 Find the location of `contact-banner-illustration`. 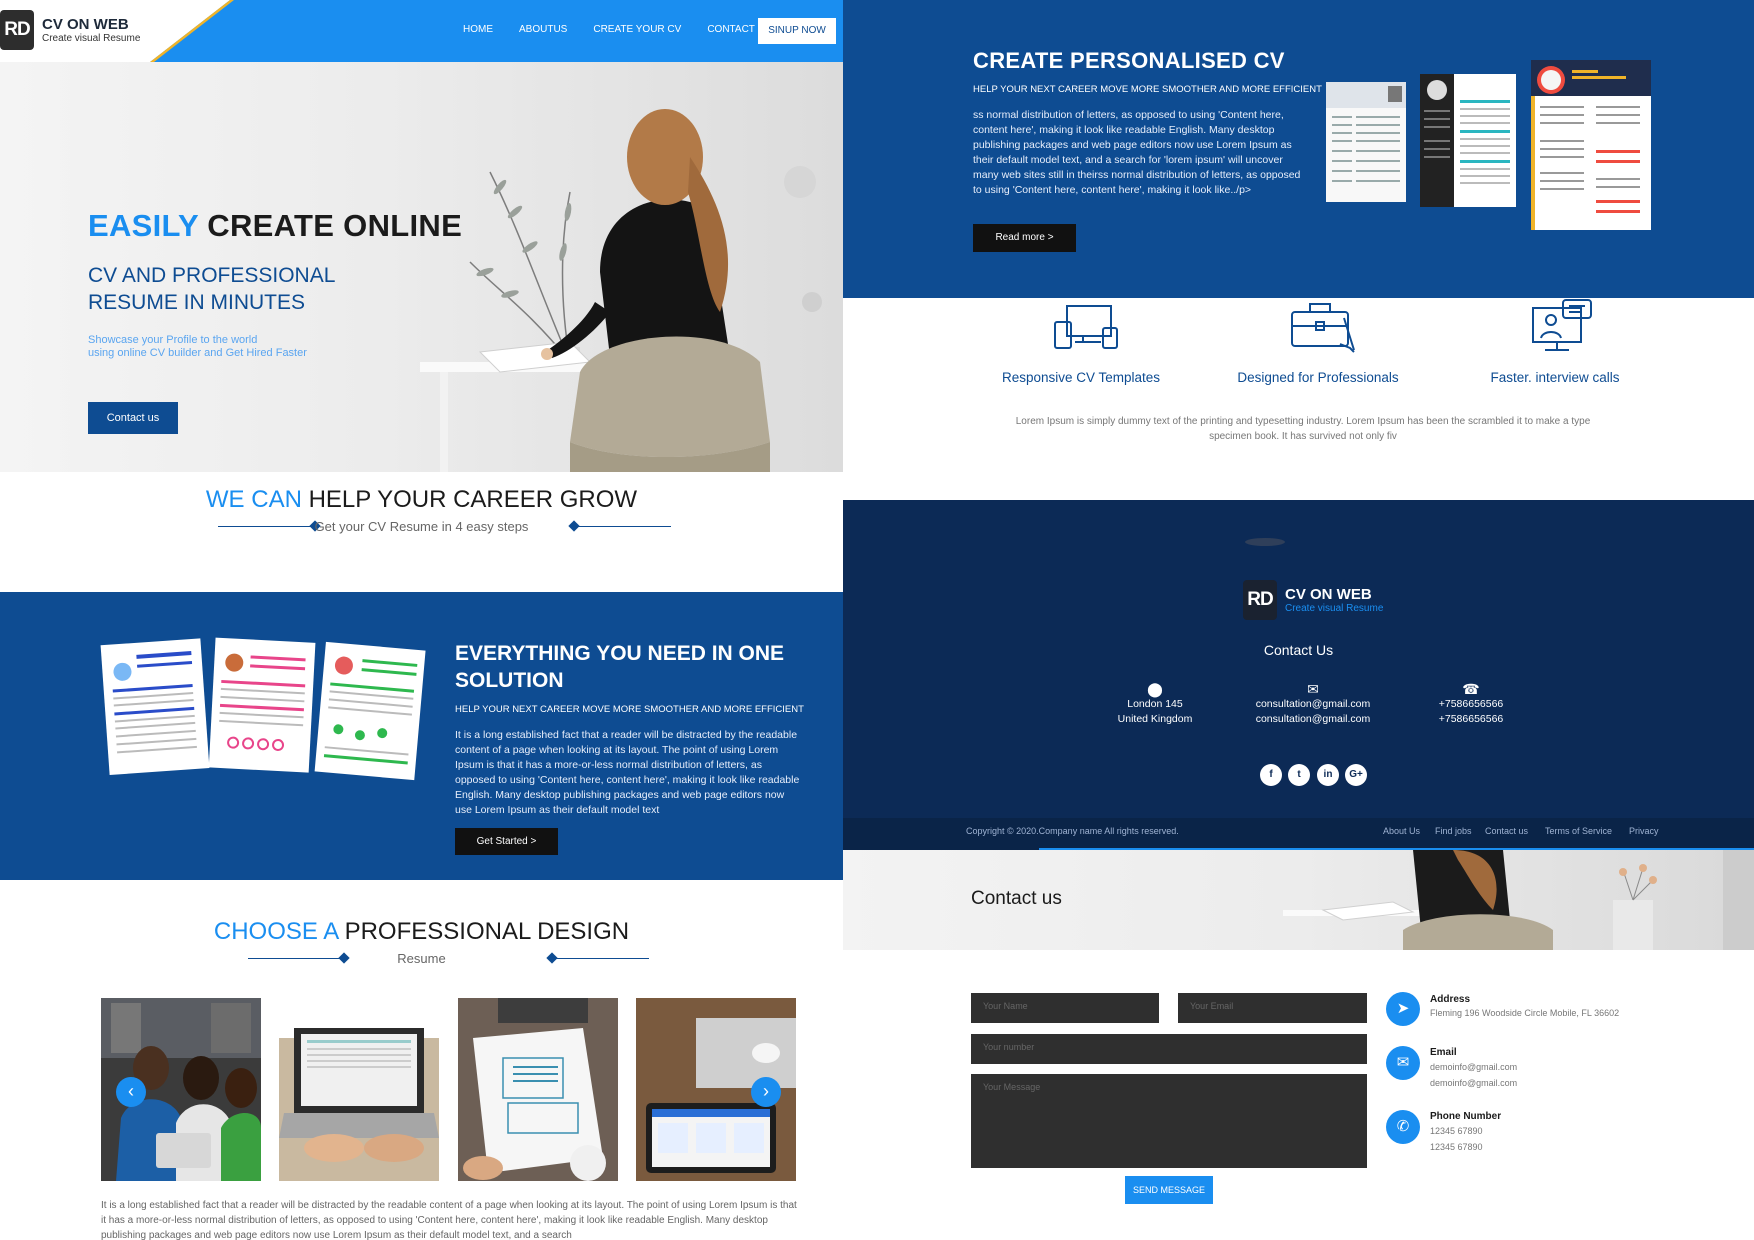

contact-banner-illustration is located at coordinates (1518, 900).